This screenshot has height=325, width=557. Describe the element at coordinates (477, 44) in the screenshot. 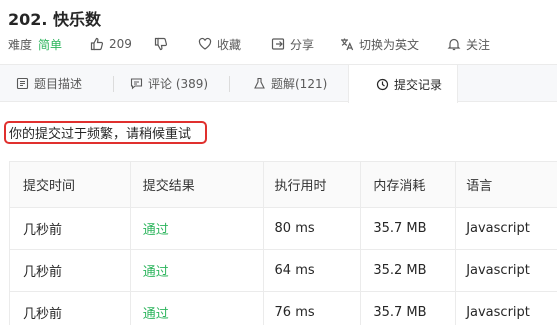

I see `follow-label: 关注` at that location.